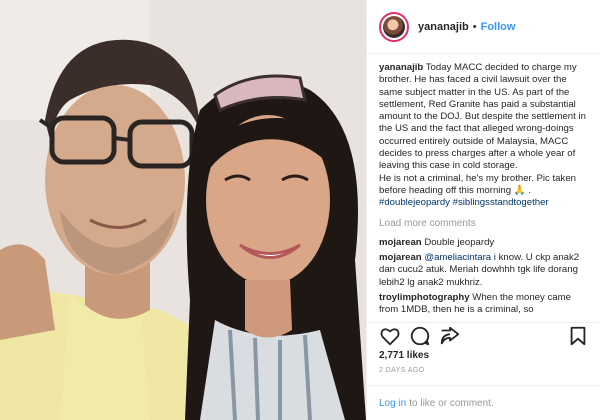 Image resolution: width=600 pixels, height=420 pixels. I want to click on comment-item: mojarean Double jeopardy, so click(483, 243).